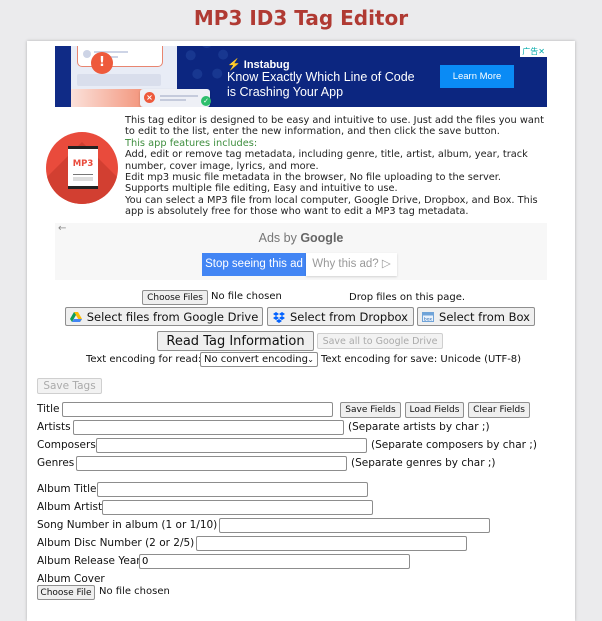 This screenshot has width=602, height=621. Describe the element at coordinates (175, 297) in the screenshot. I see `choose-files-button: Choose Files` at that location.